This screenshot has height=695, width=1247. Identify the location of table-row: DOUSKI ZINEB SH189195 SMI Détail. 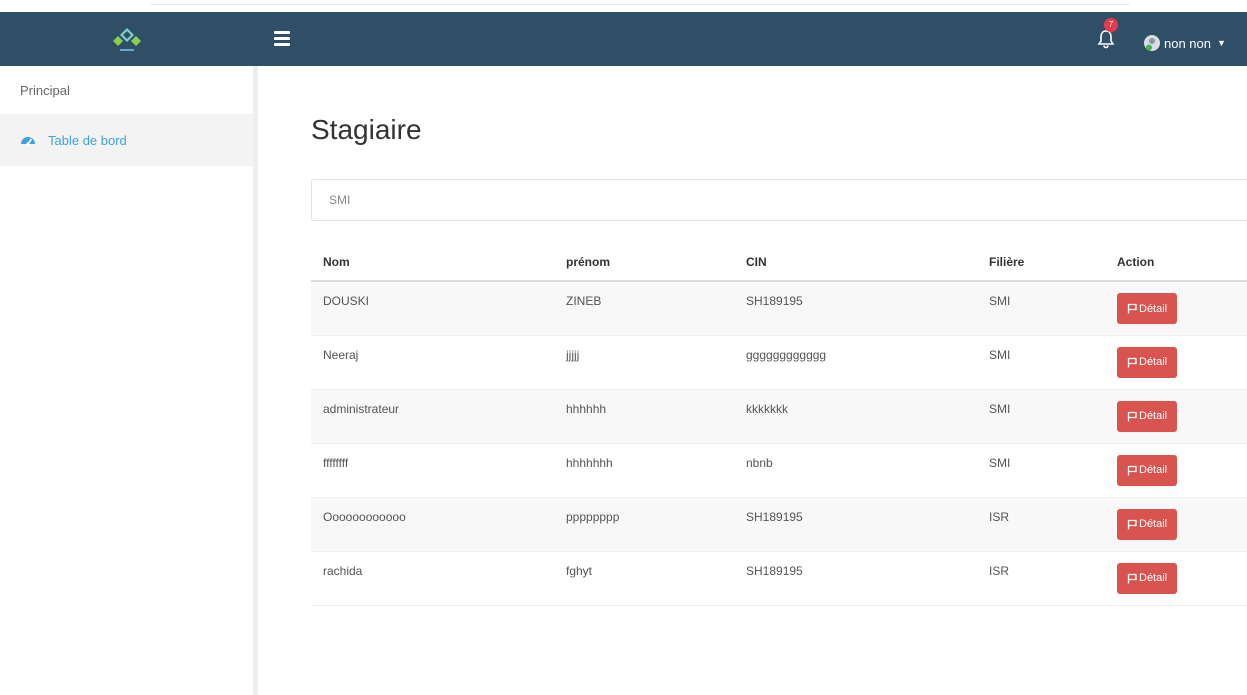
(779, 308).